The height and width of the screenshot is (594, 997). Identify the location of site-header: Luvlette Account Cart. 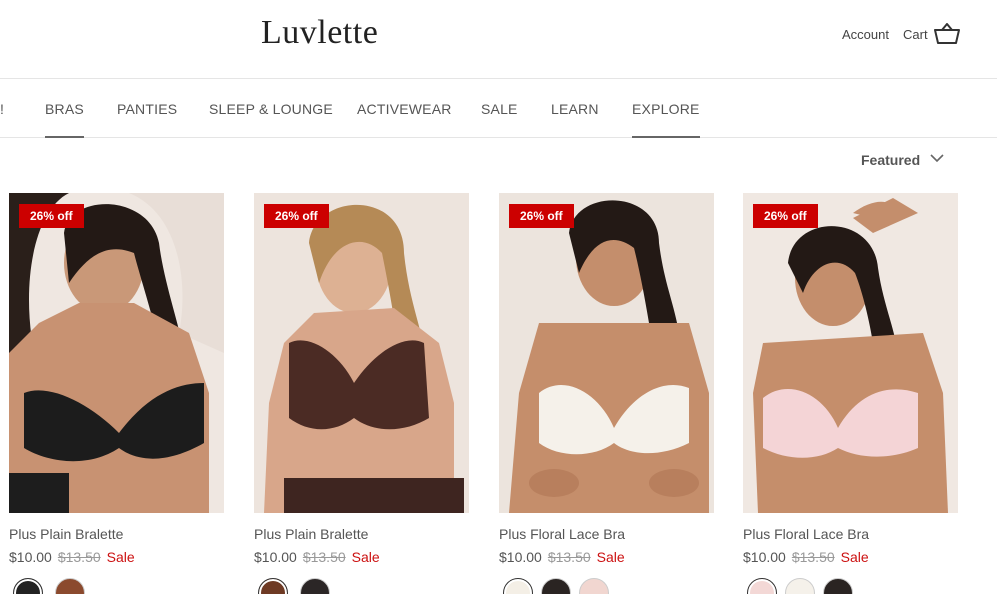
(498, 39).